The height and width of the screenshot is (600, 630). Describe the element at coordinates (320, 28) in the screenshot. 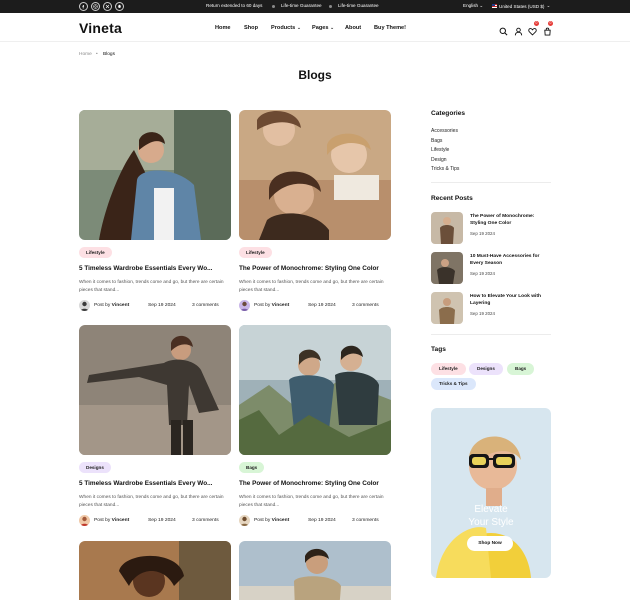

I see `nav-label: Pages` at that location.